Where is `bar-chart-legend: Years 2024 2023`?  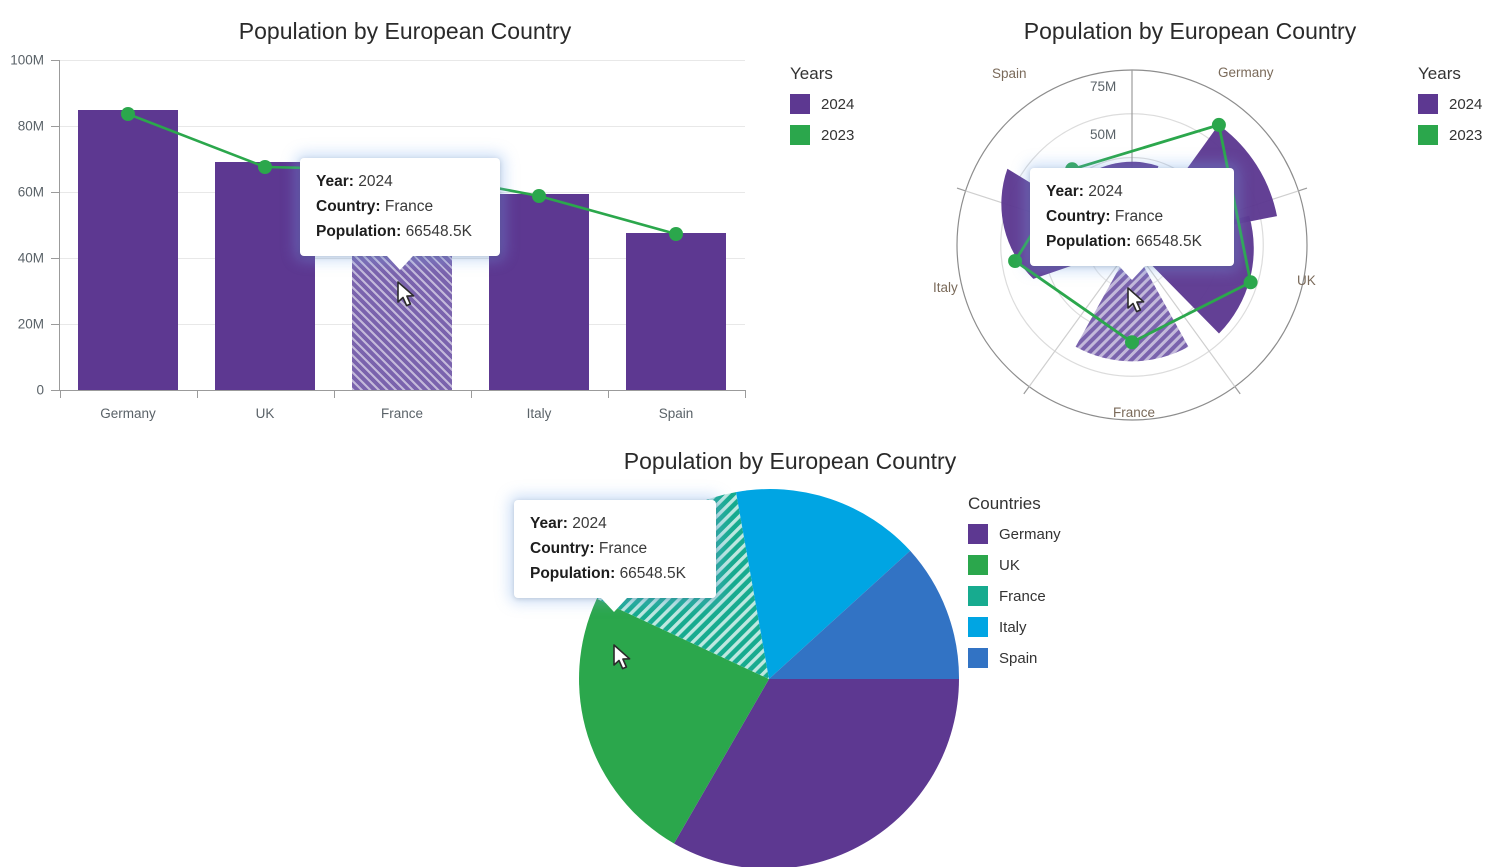
bar-chart-legend: Years 2024 2023 is located at coordinates (822, 110).